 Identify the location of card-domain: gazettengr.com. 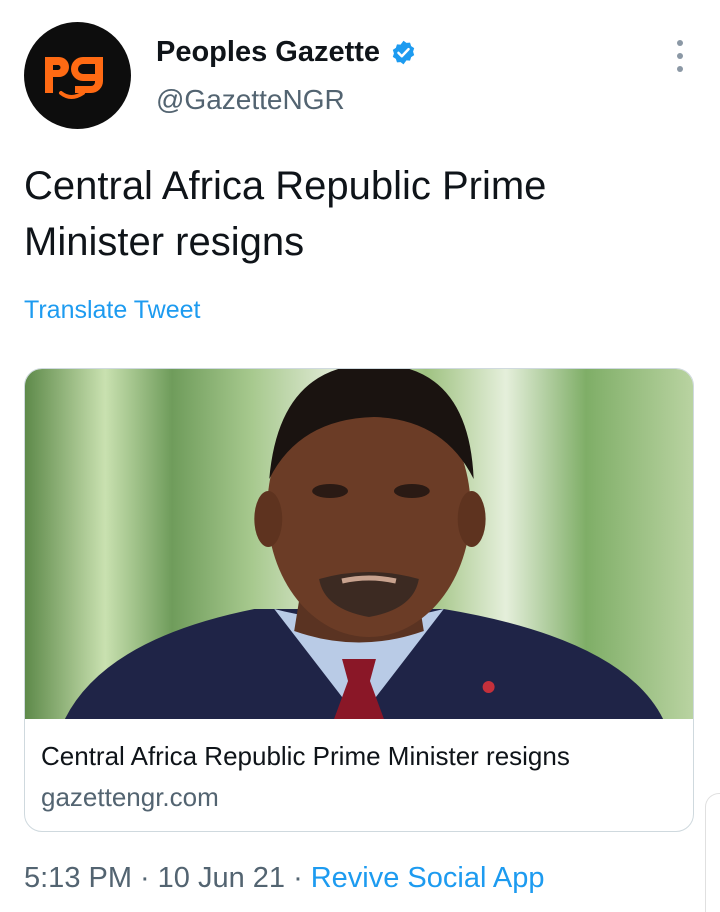
(359, 797).